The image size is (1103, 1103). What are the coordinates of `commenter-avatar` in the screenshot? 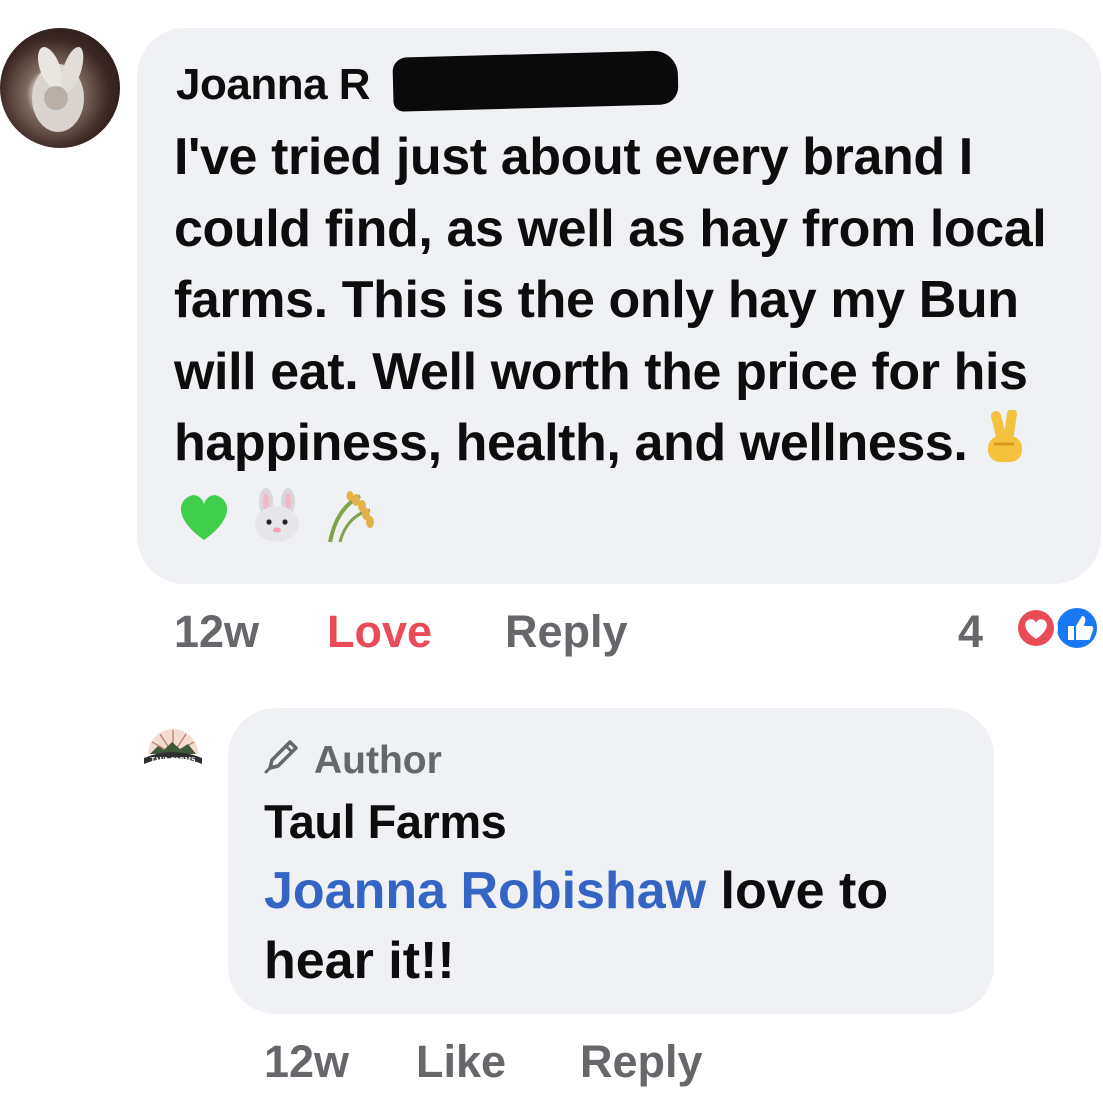 It's located at (60, 88).